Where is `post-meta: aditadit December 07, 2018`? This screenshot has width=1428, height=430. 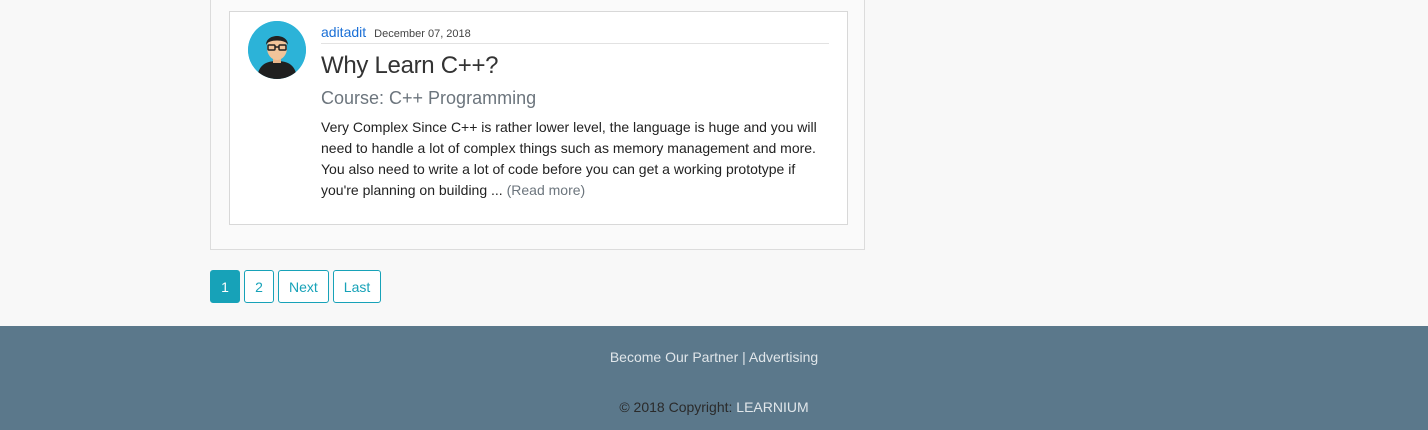 post-meta: aditadit December 07, 2018 is located at coordinates (575, 34).